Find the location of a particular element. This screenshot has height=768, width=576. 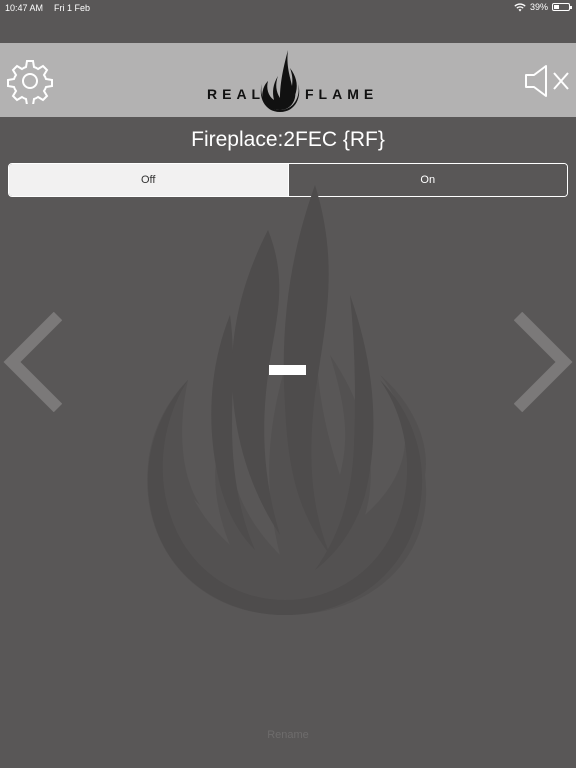

mute-button is located at coordinates (547, 81).